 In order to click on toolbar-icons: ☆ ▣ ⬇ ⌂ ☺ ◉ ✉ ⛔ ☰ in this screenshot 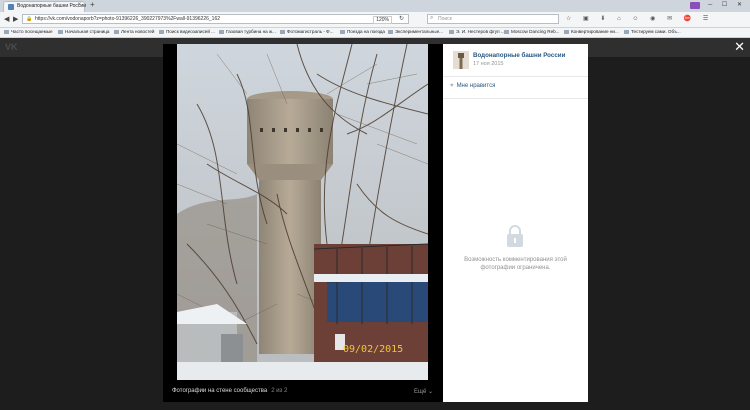, I will do `click(639, 18)`.